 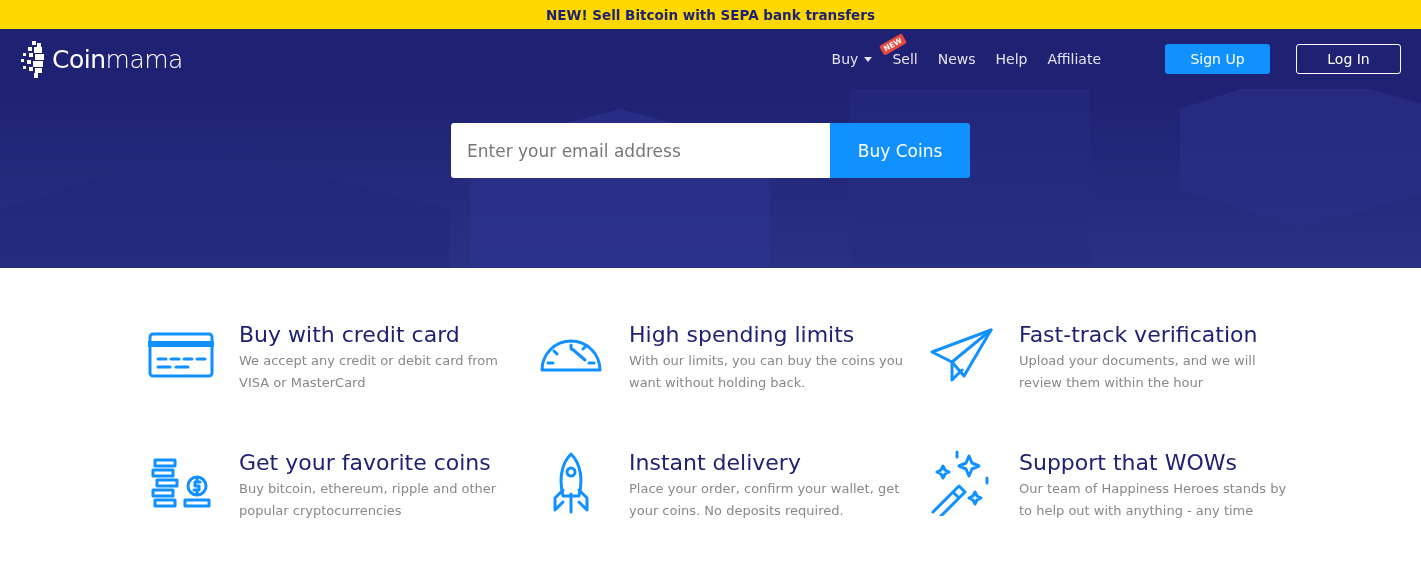 I want to click on card-icon, so click(x=181, y=355).